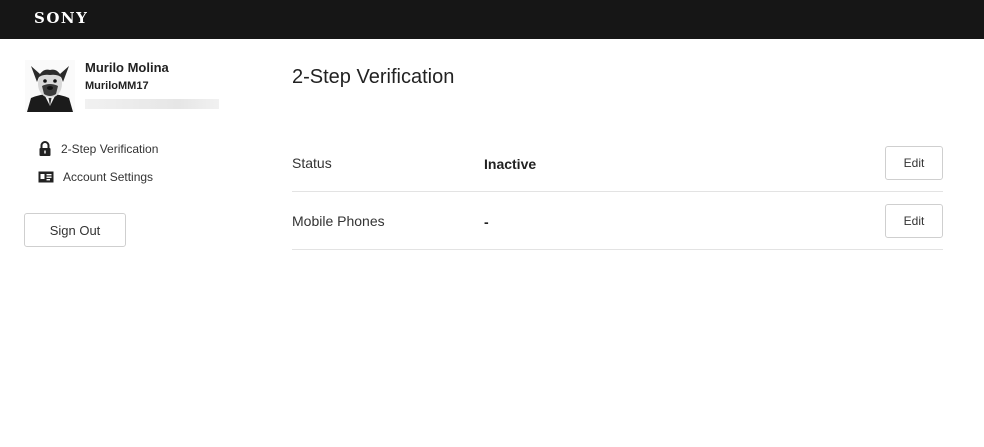 This screenshot has height=447, width=984. What do you see at coordinates (110, 148) in the screenshot?
I see `sidebar-item-label: 2-Step Verification` at bounding box center [110, 148].